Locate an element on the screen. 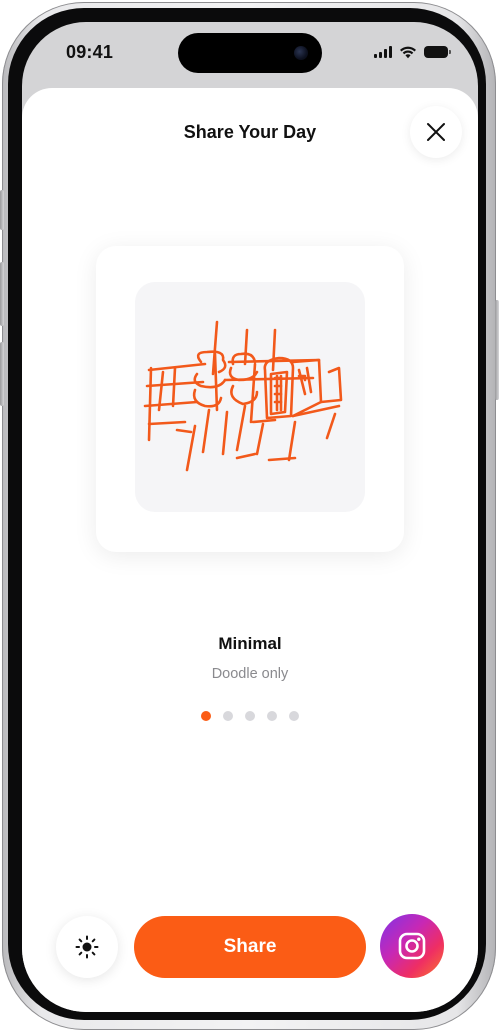 This screenshot has height=1034, width=500. battery-icon is located at coordinates (437, 52).